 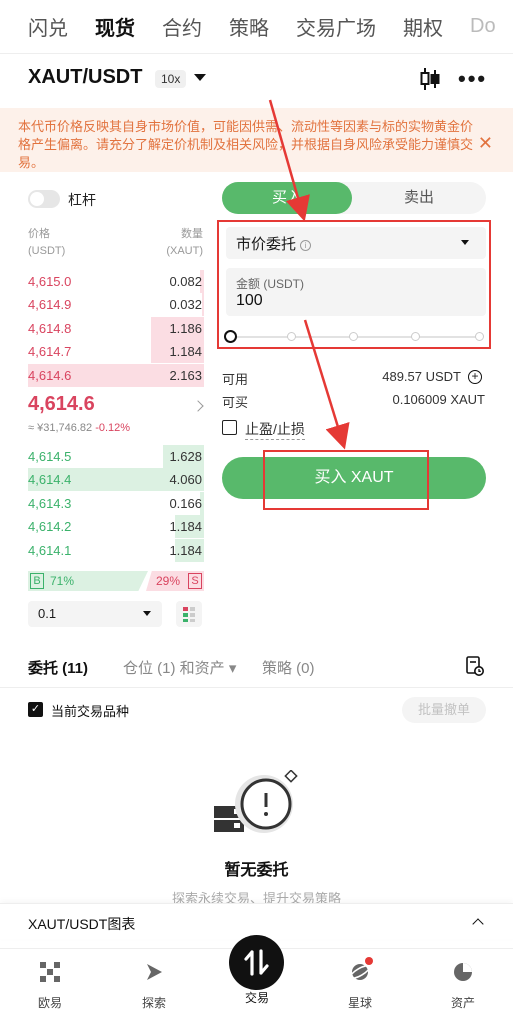 What do you see at coordinates (116, 305) in the screenshot?
I see `ask-row: 4,614.9 0.032` at bounding box center [116, 305].